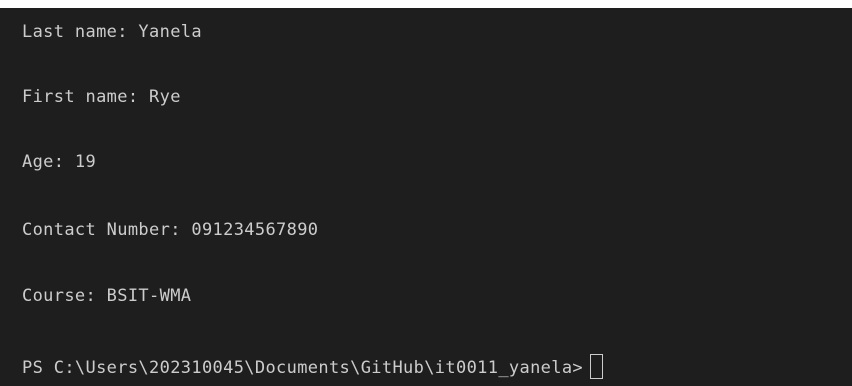 The height and width of the screenshot is (386, 852). I want to click on output-line-age: Age: 19, so click(59, 162).